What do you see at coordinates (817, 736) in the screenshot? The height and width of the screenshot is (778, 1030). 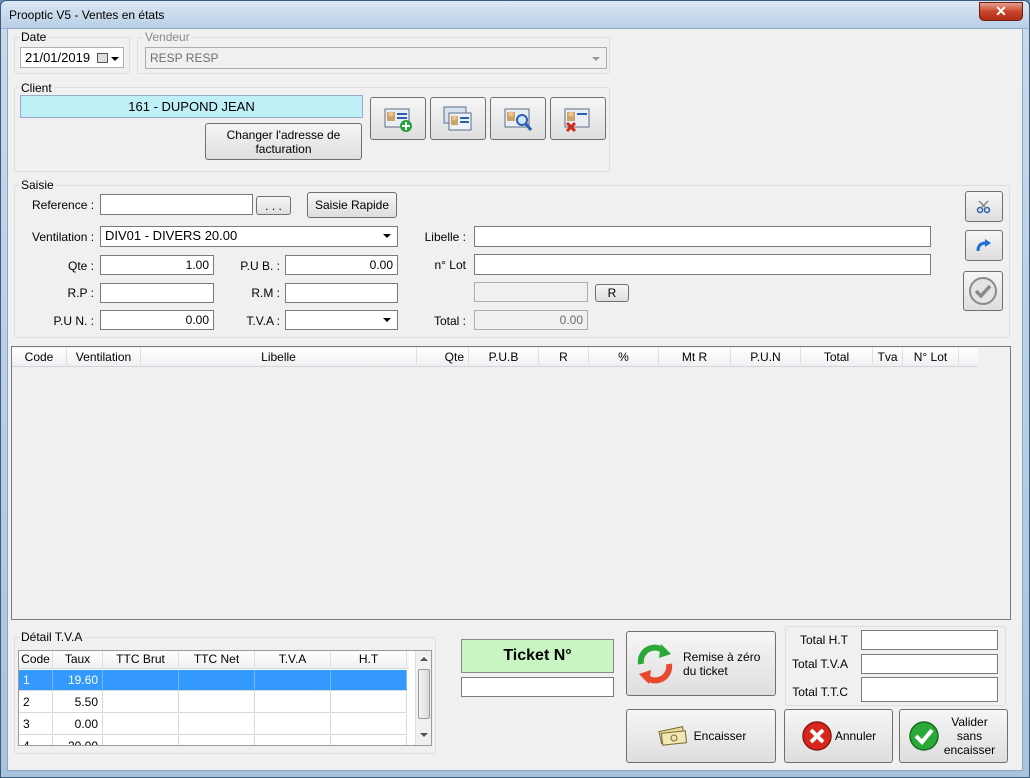 I see `cancel-icon` at bounding box center [817, 736].